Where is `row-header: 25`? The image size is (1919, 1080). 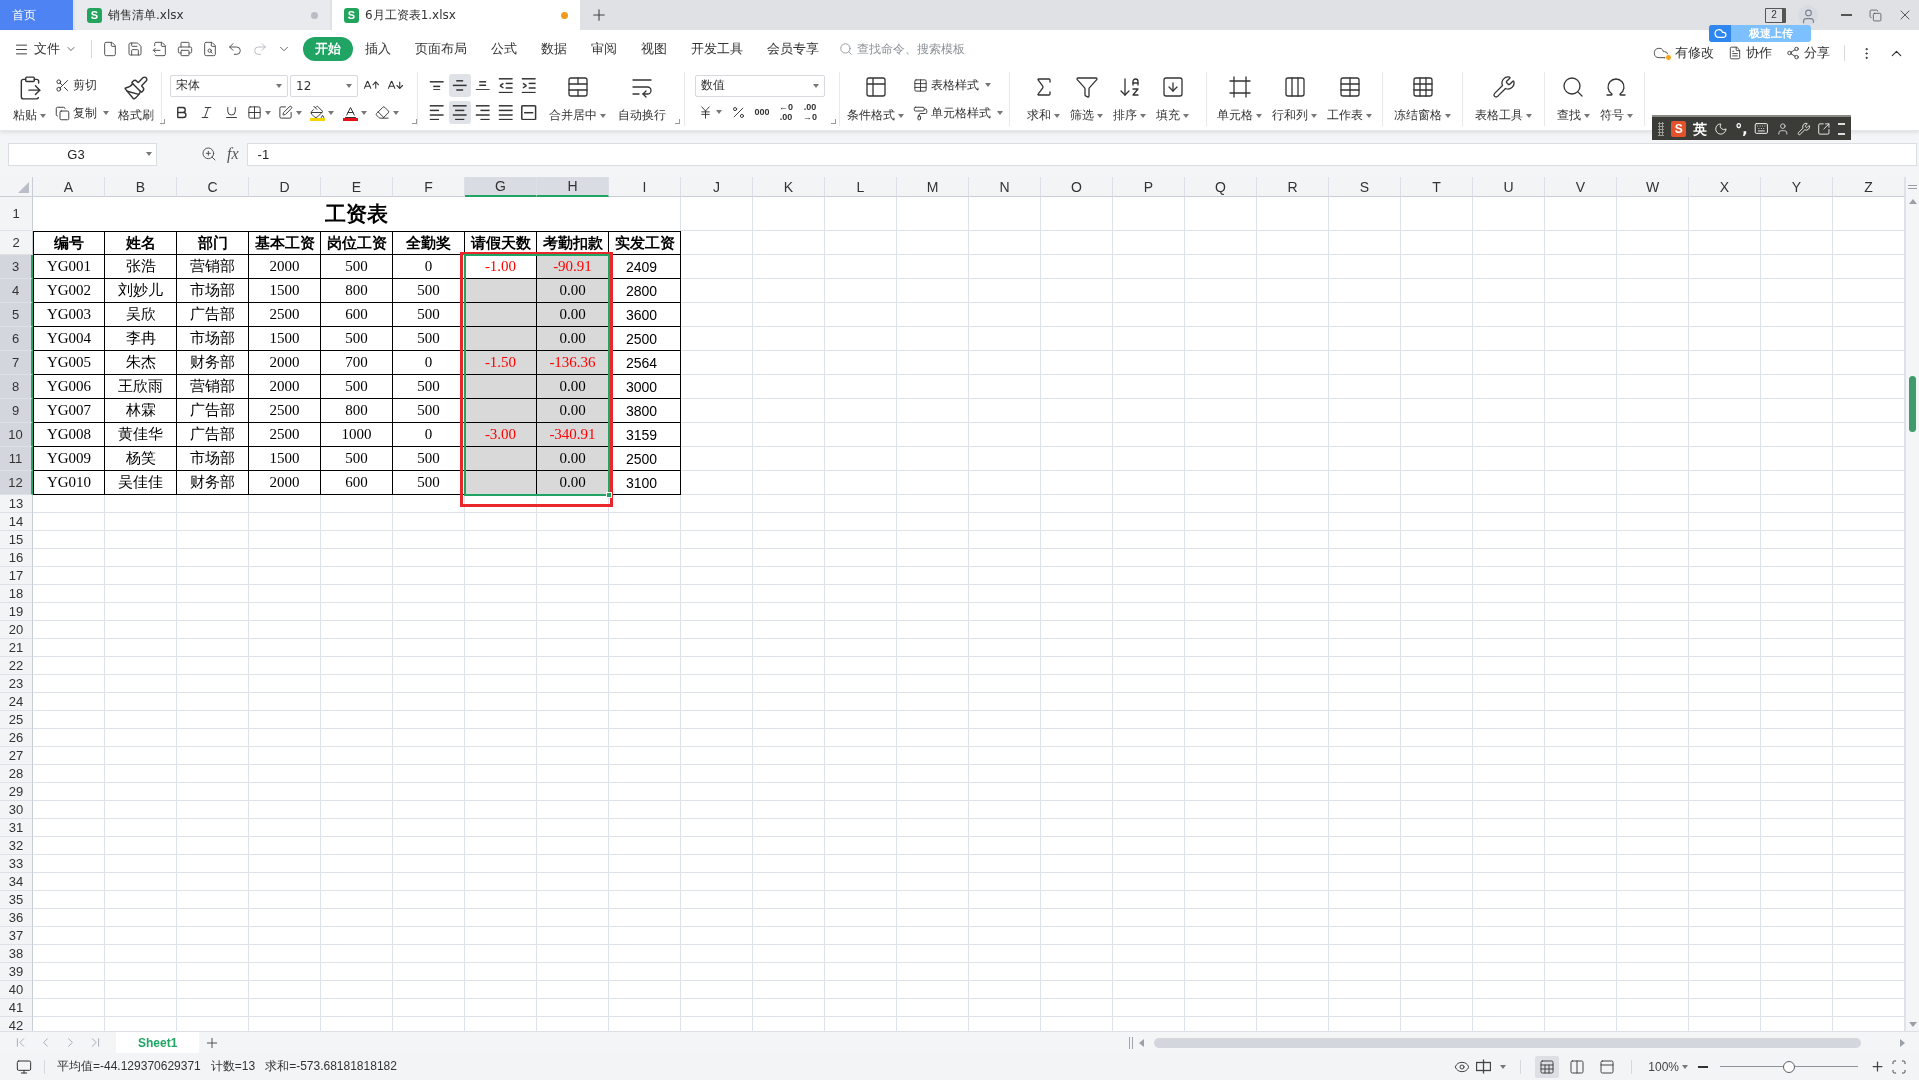
row-header: 25 is located at coordinates (16, 720).